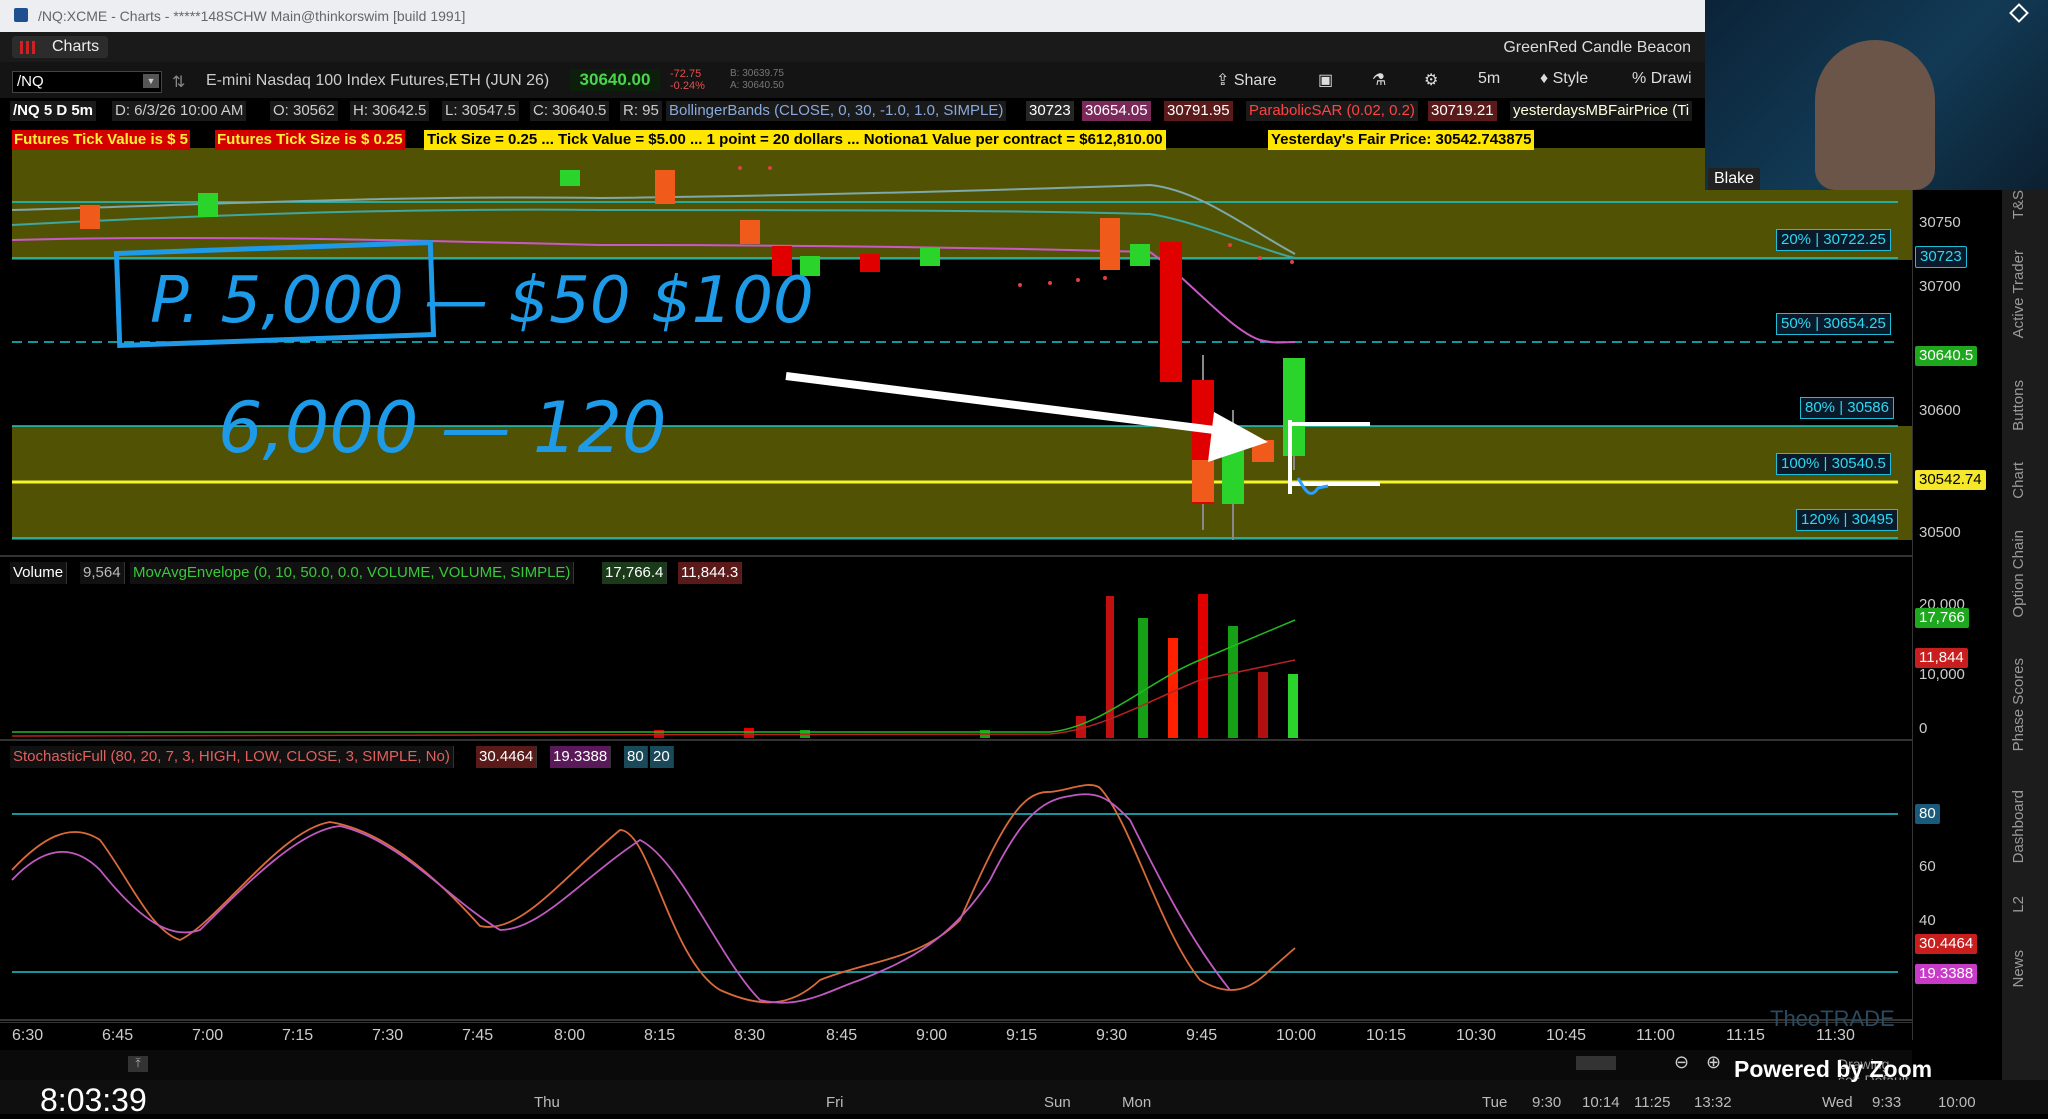  I want to click on level-text-120: 120% | 30495, so click(1847, 520).